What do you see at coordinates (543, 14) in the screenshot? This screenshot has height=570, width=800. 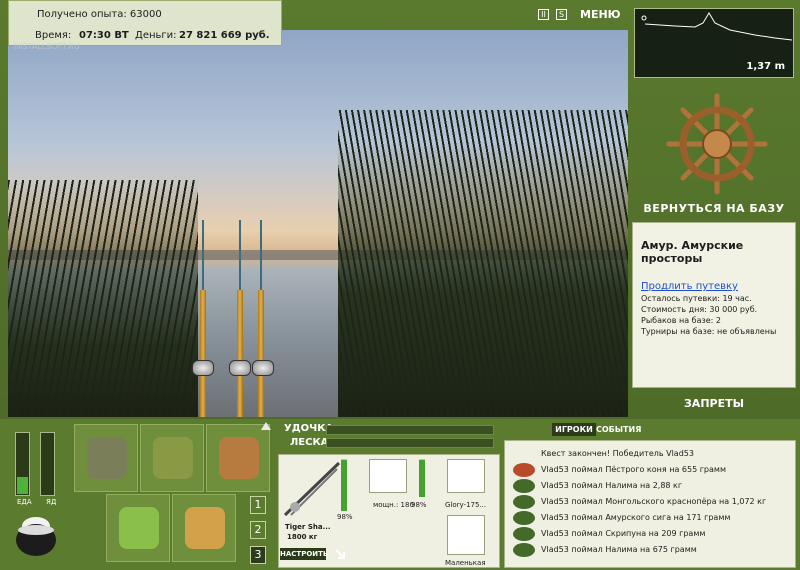 I see `pause-button: II` at bounding box center [543, 14].